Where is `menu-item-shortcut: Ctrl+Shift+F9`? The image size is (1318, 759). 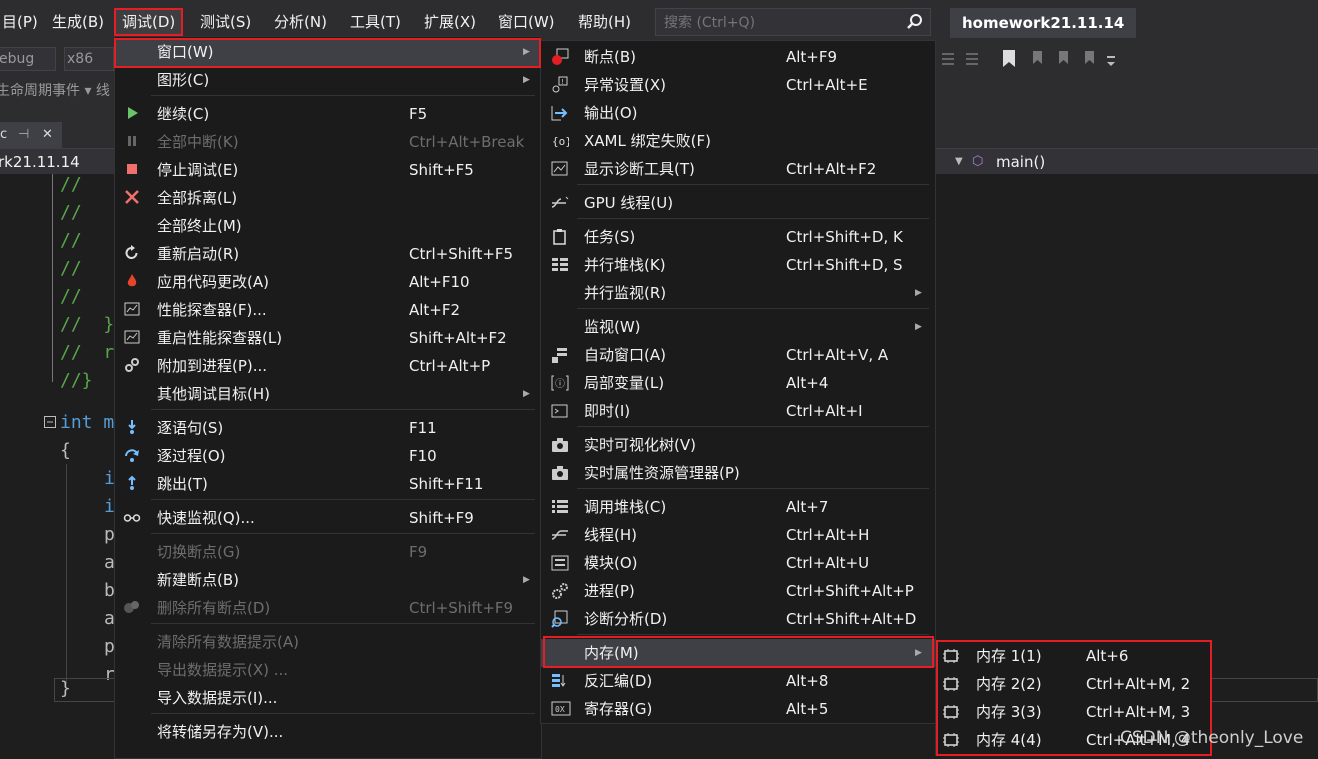
menu-item-shortcut: Ctrl+Shift+F9 is located at coordinates (461, 608).